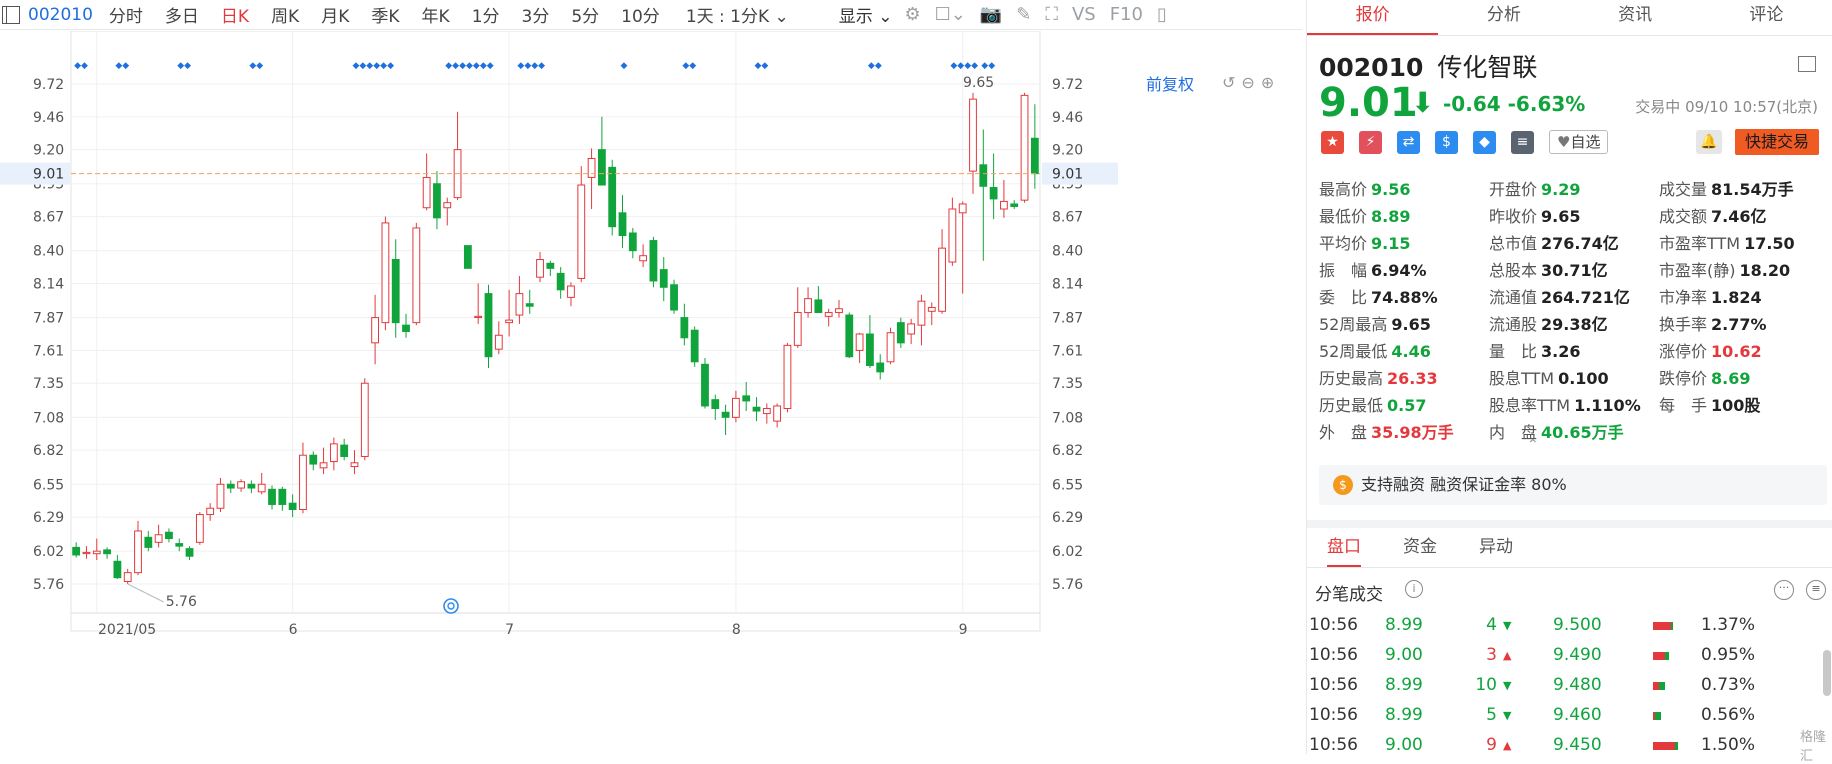  I want to click on tab-4: 月K, so click(335, 14).